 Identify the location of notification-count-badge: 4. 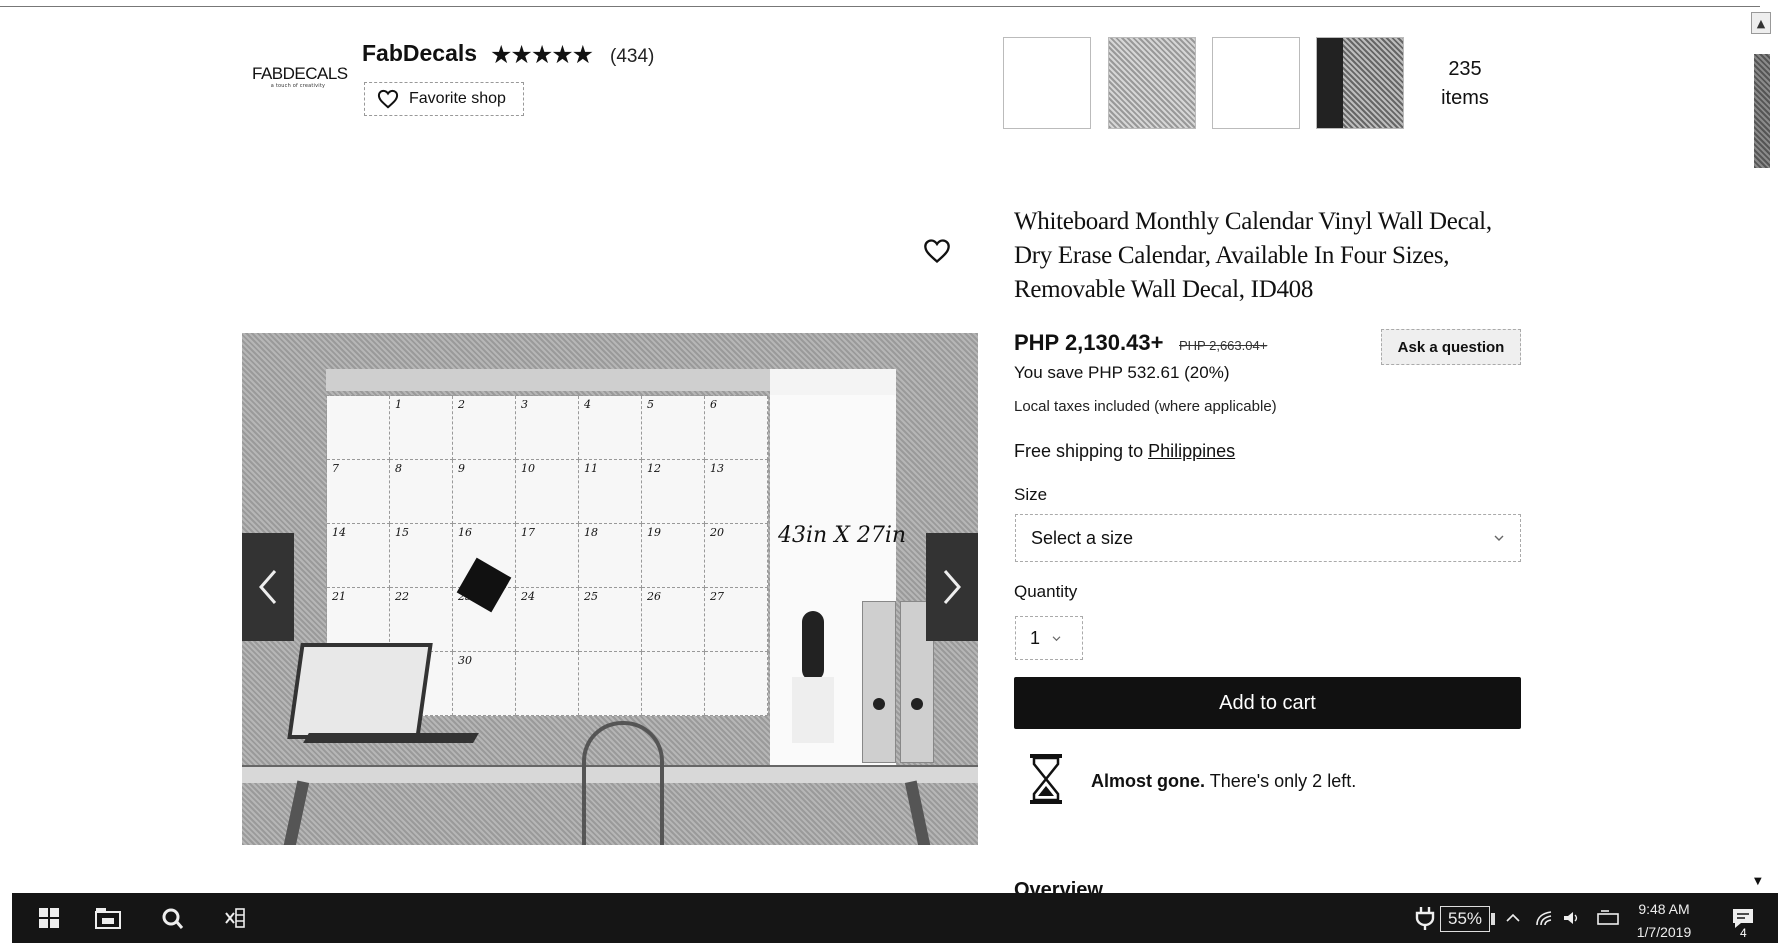
(1743, 933).